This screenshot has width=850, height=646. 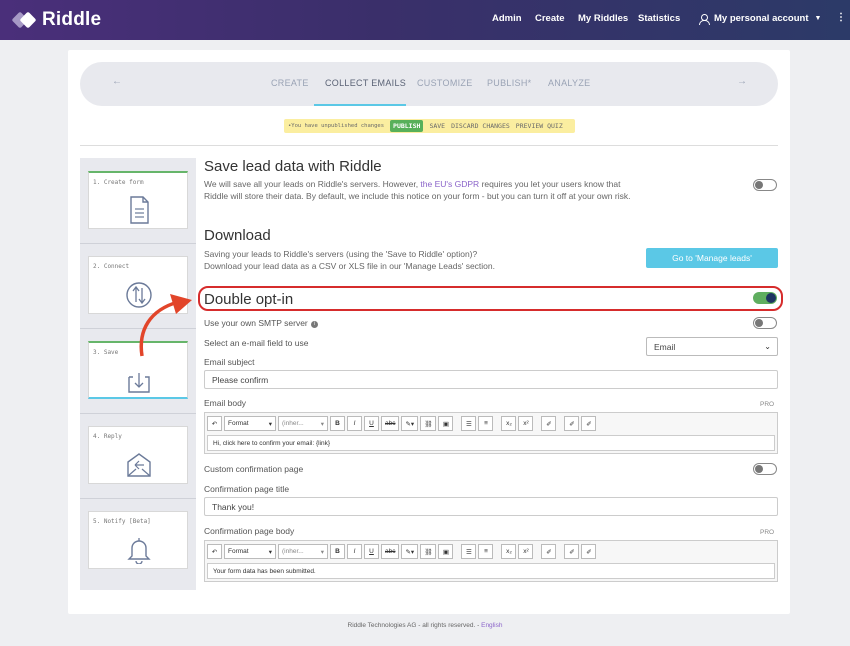 What do you see at coordinates (293, 166) in the screenshot?
I see `save-lead-title: Save lead data with Riddle` at bounding box center [293, 166].